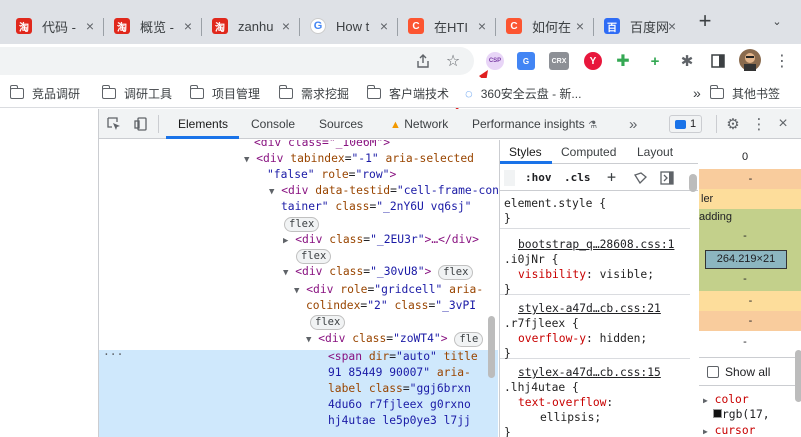 This screenshot has height=437, width=801. Describe the element at coordinates (655, 152) in the screenshot. I see `tab-layout: Layout` at that location.